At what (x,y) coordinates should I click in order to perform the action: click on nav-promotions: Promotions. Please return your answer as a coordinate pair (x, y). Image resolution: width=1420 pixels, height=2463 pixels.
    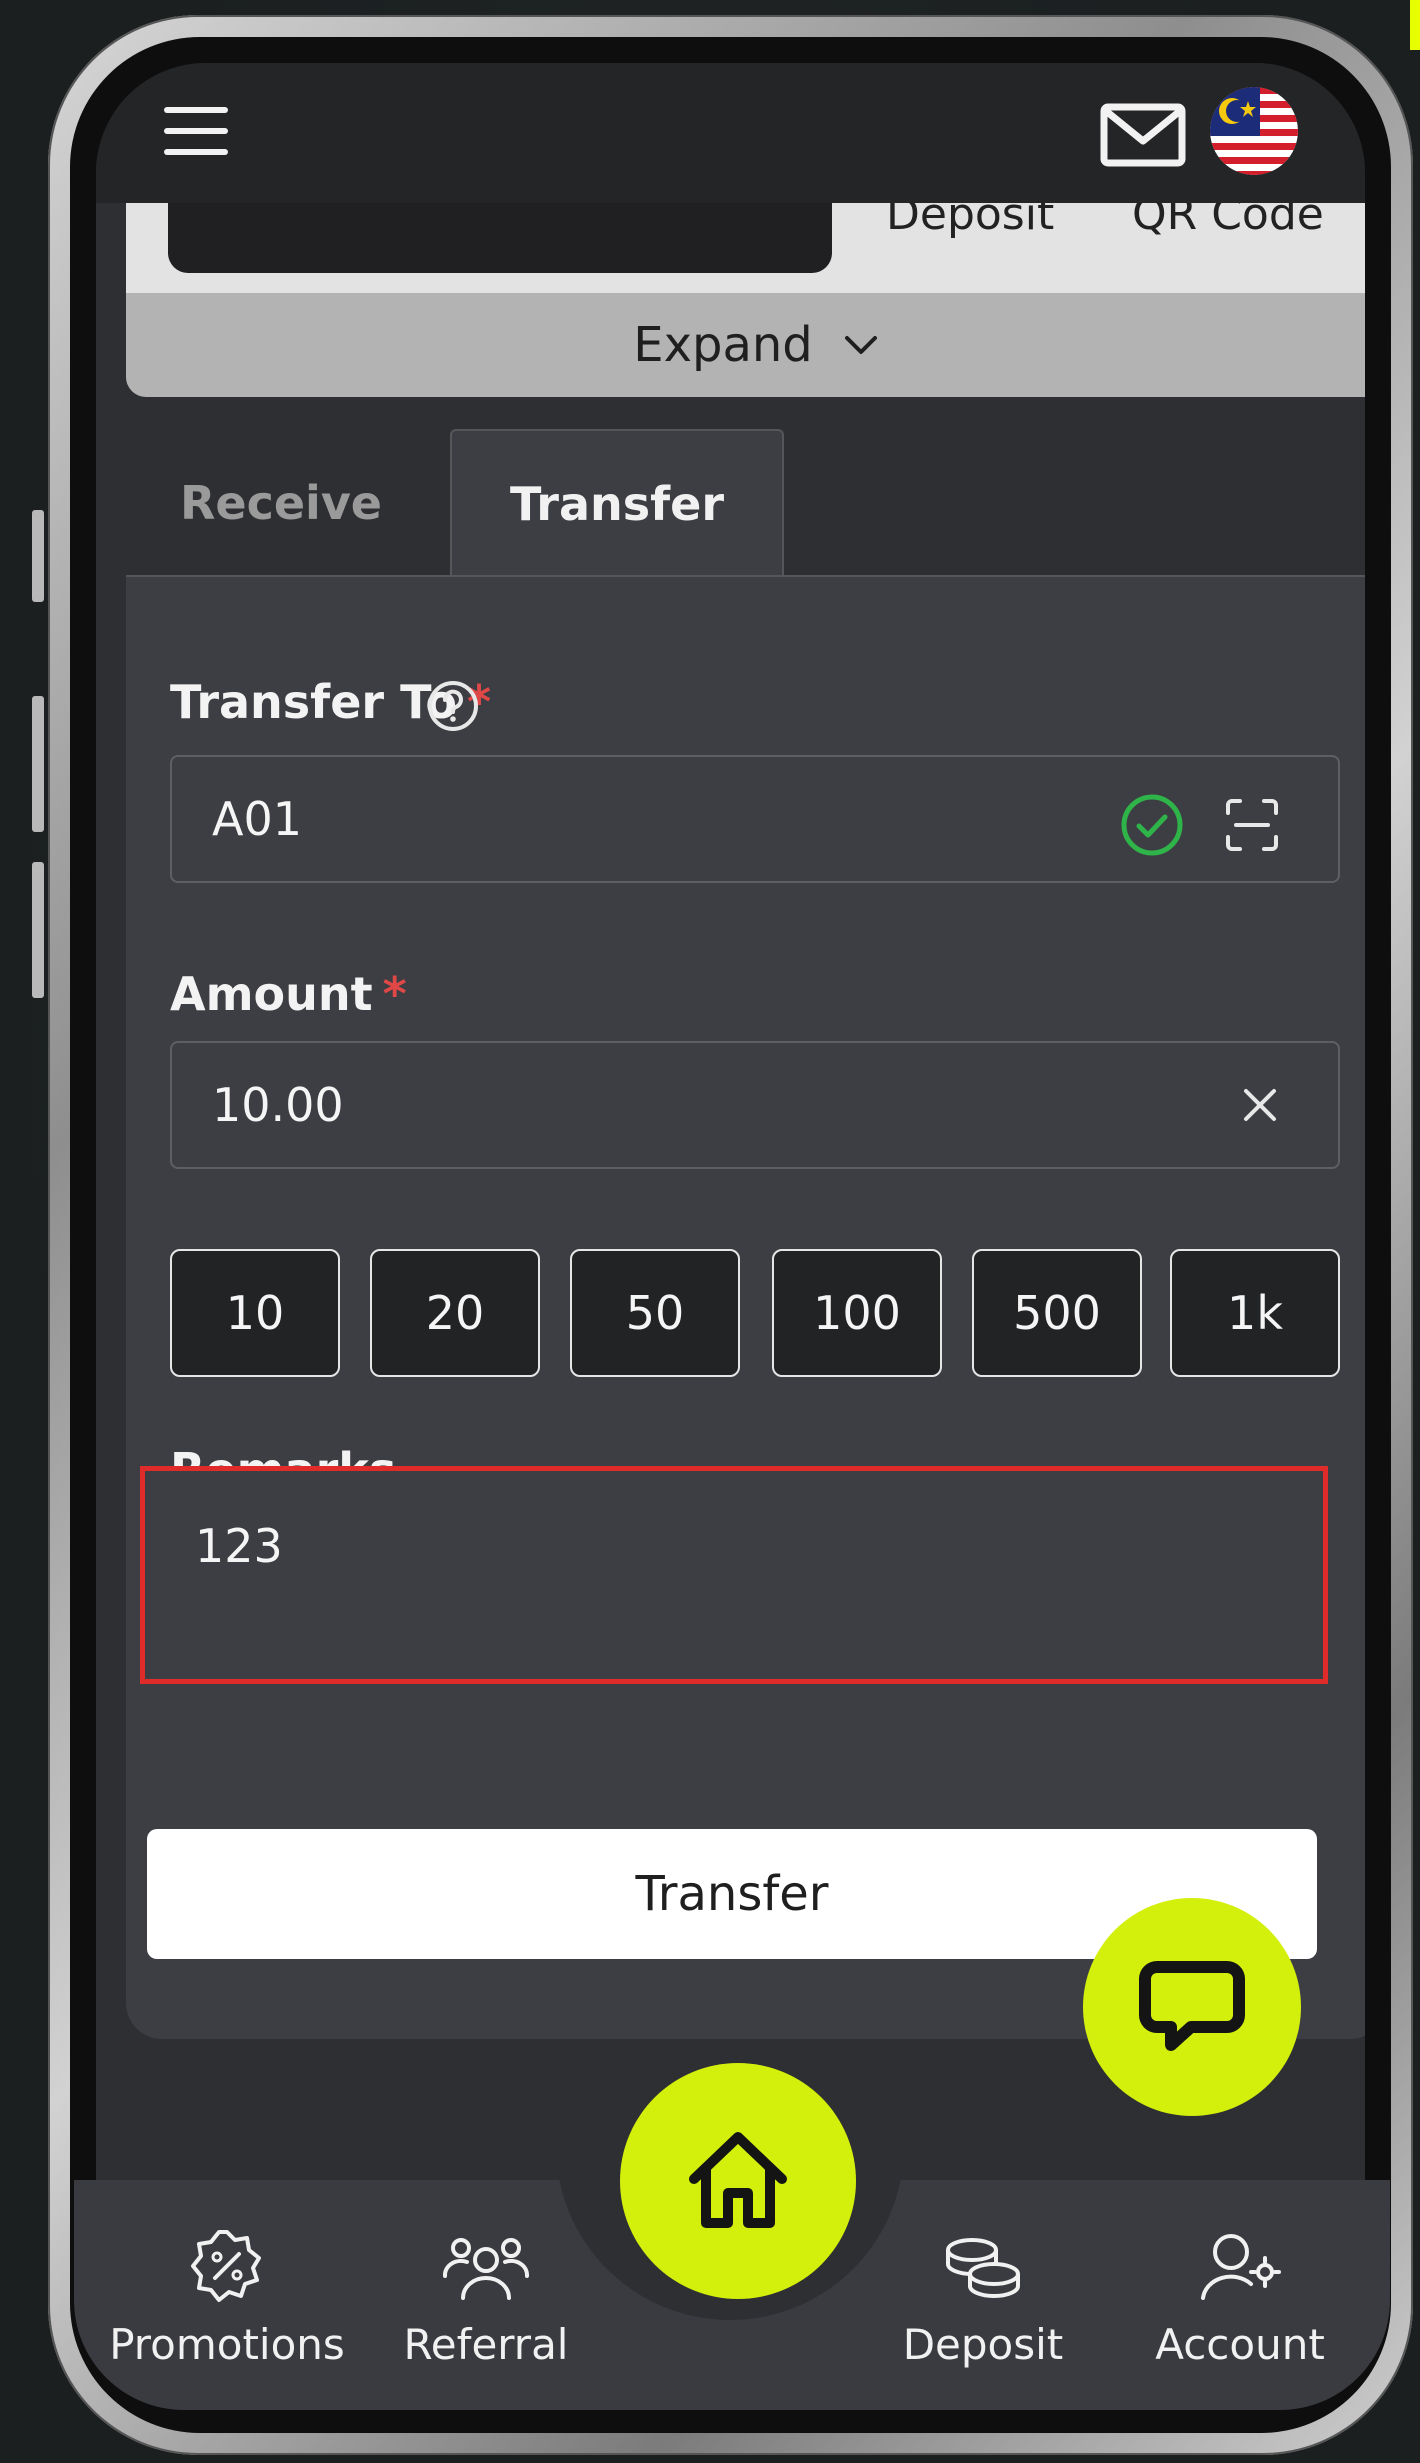
    Looking at the image, I should click on (227, 2297).